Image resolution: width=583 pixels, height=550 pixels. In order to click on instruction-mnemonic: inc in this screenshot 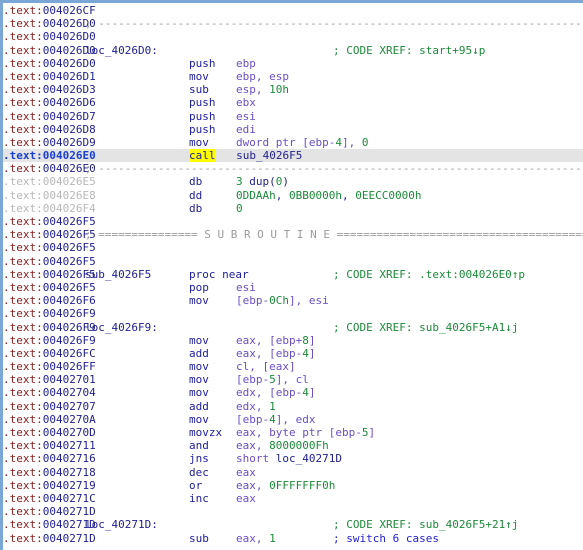, I will do `click(212, 498)`.